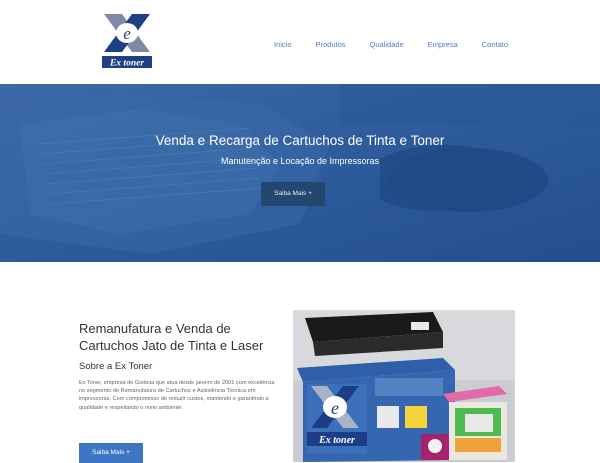  I want to click on about-subheading: Sobre a Ex Toner, so click(116, 366).